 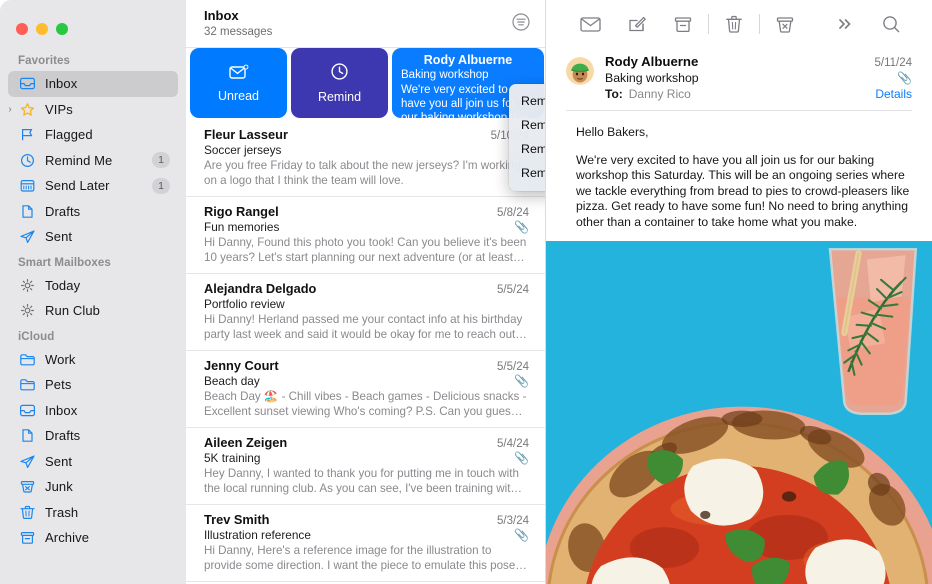 I want to click on trash-icon, so click(x=27, y=512).